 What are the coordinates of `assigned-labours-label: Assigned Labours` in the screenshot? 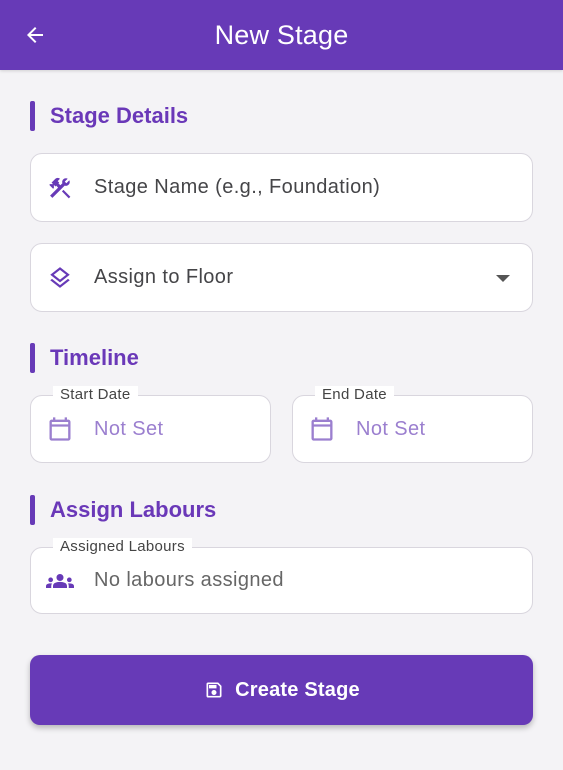 It's located at (122, 546).